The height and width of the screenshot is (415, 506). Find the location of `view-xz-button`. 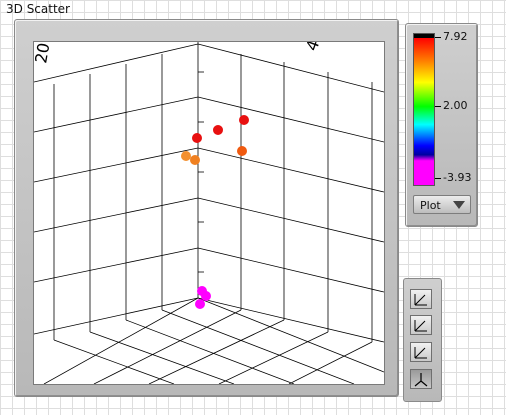

view-xz-button is located at coordinates (421, 325).